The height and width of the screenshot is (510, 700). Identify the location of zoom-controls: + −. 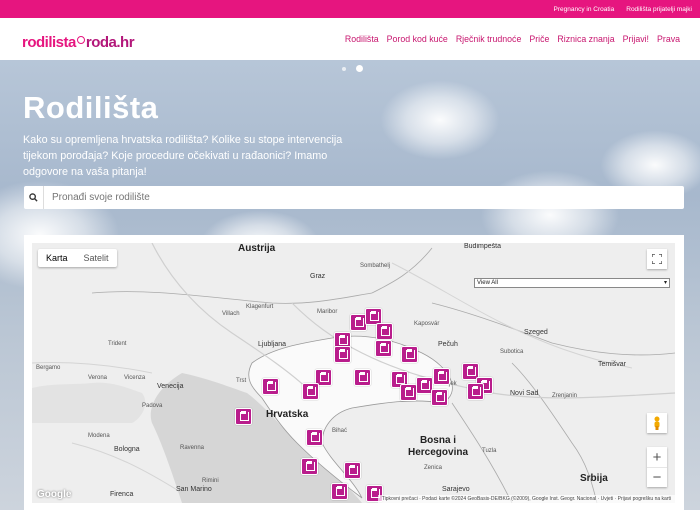
(657, 467).